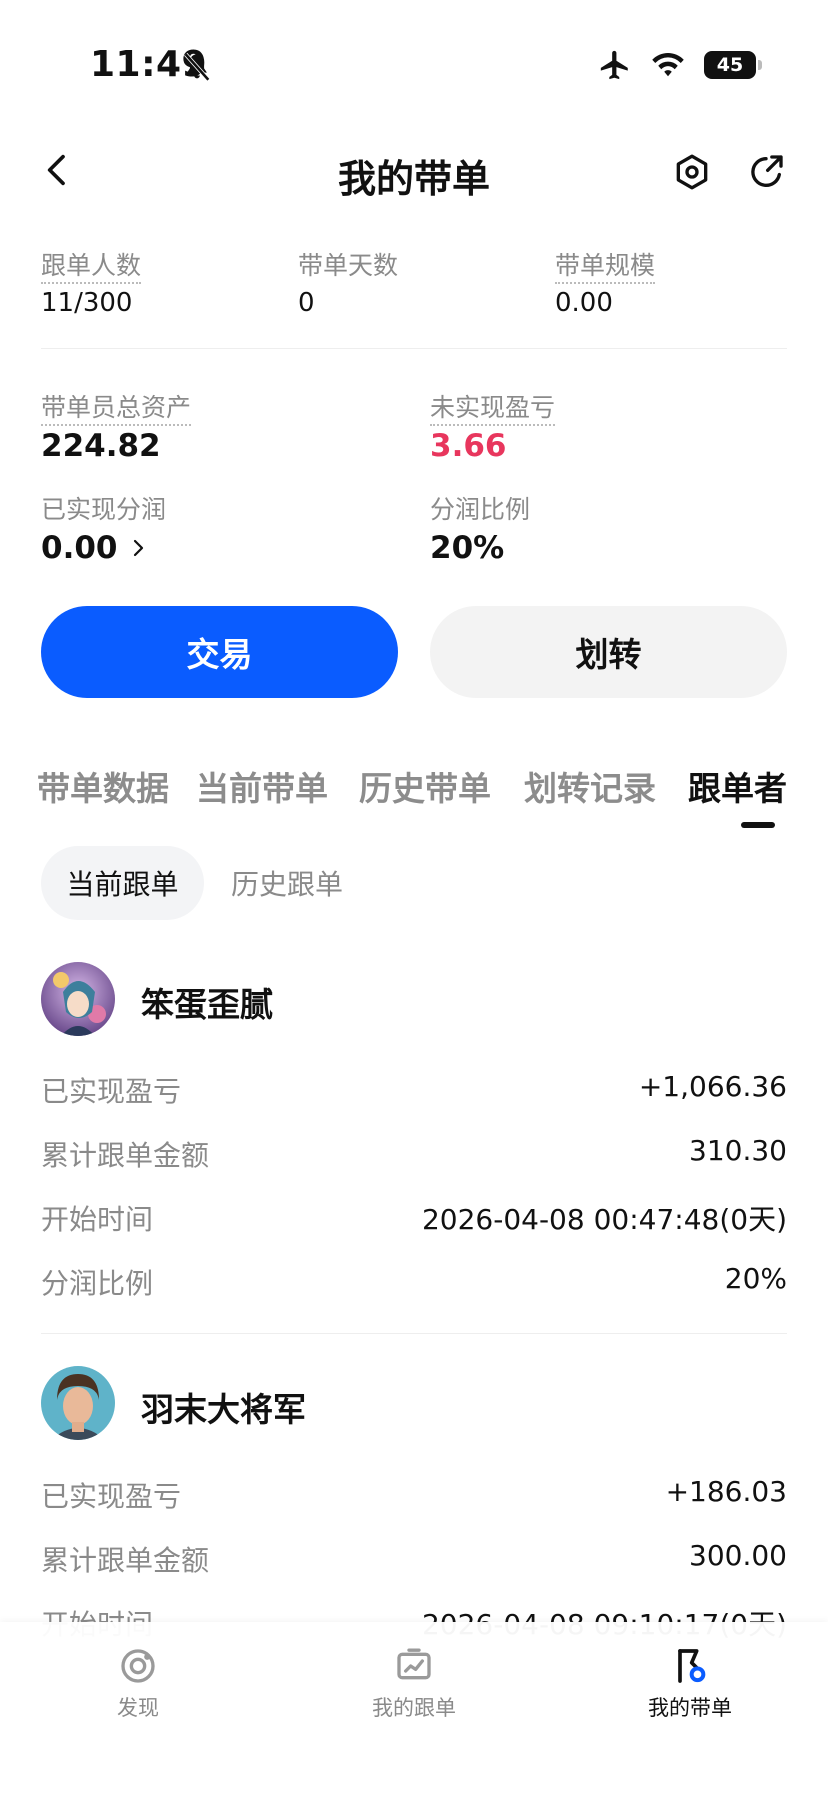 The width and height of the screenshot is (828, 1801). I want to click on anime-avatar-image, so click(78, 999).